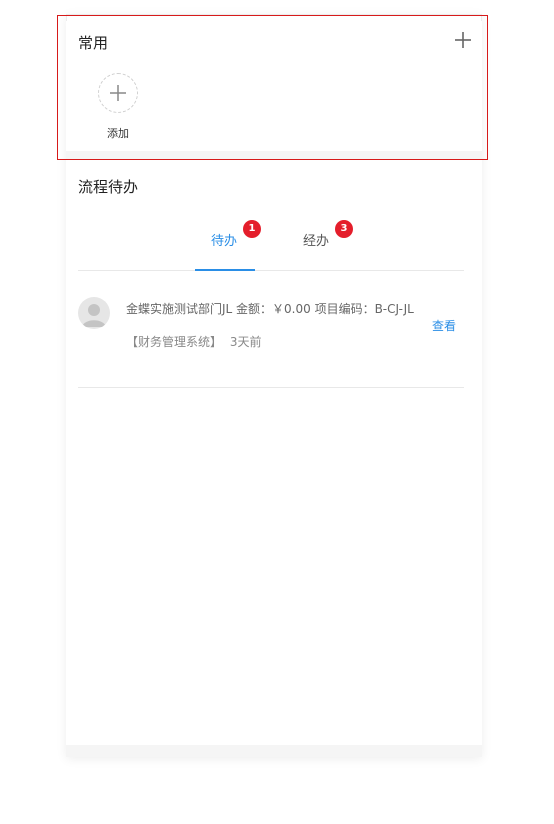 This screenshot has width=554, height=824. I want to click on todo-tabs: 待办 1 经办 3, so click(271, 245).